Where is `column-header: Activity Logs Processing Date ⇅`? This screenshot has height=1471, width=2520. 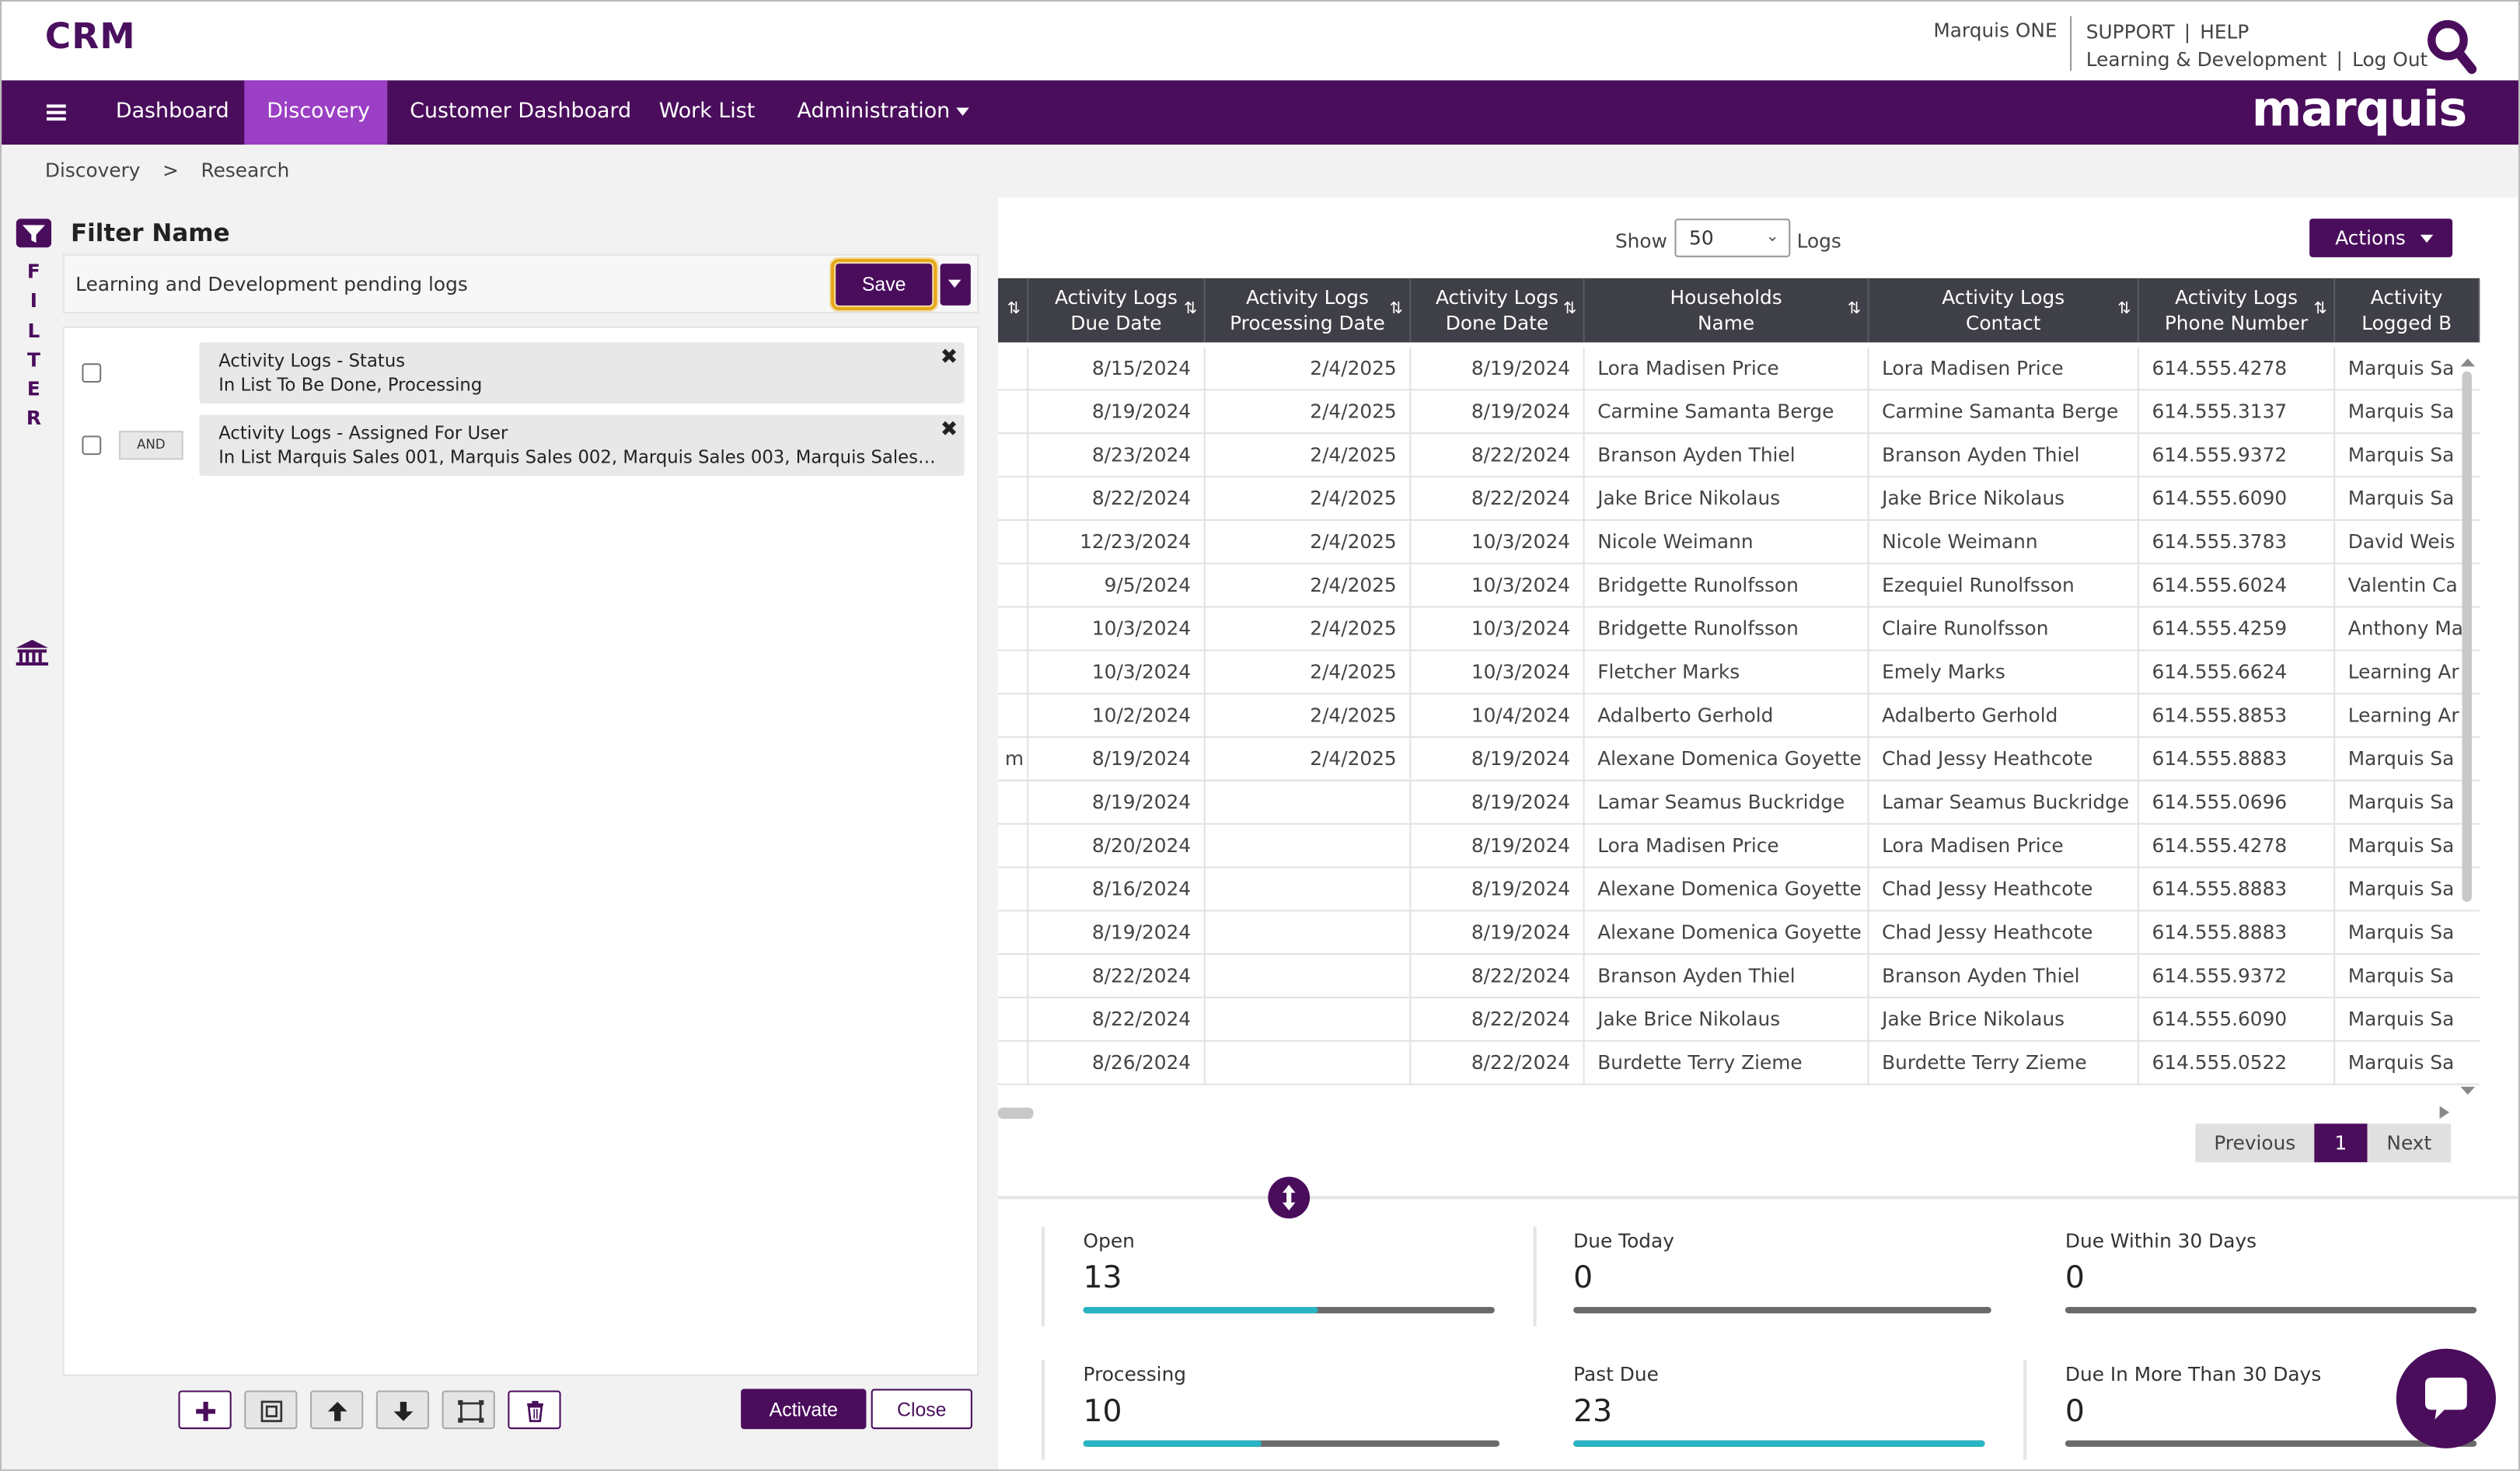 column-header: Activity Logs Processing Date ⇅ is located at coordinates (1309, 310).